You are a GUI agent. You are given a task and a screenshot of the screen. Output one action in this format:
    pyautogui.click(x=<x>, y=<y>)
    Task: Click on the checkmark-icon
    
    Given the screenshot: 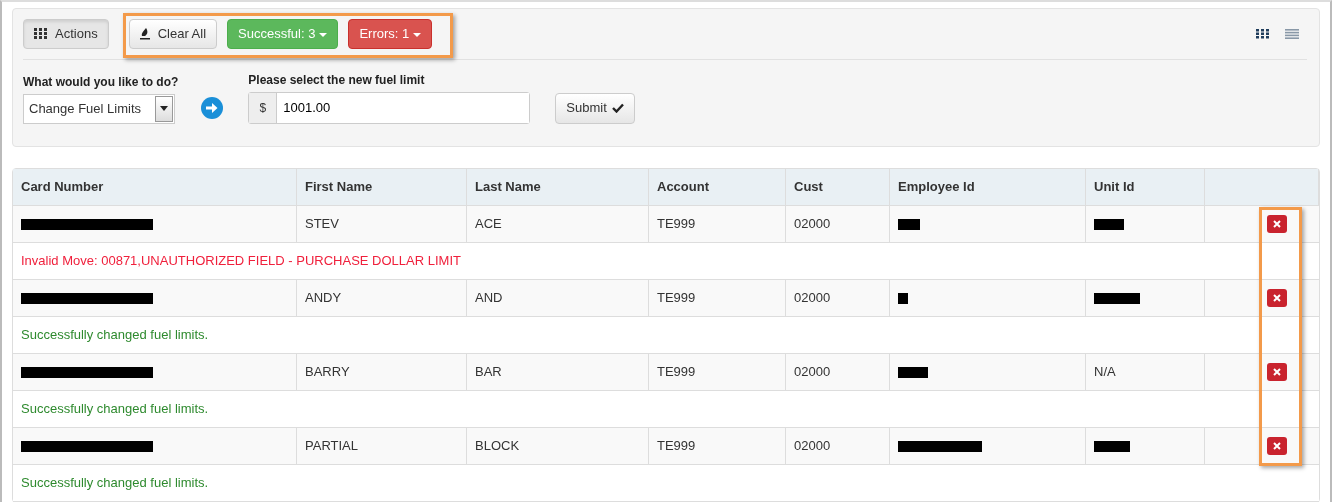 What is the action you would take?
    pyautogui.click(x=617, y=108)
    